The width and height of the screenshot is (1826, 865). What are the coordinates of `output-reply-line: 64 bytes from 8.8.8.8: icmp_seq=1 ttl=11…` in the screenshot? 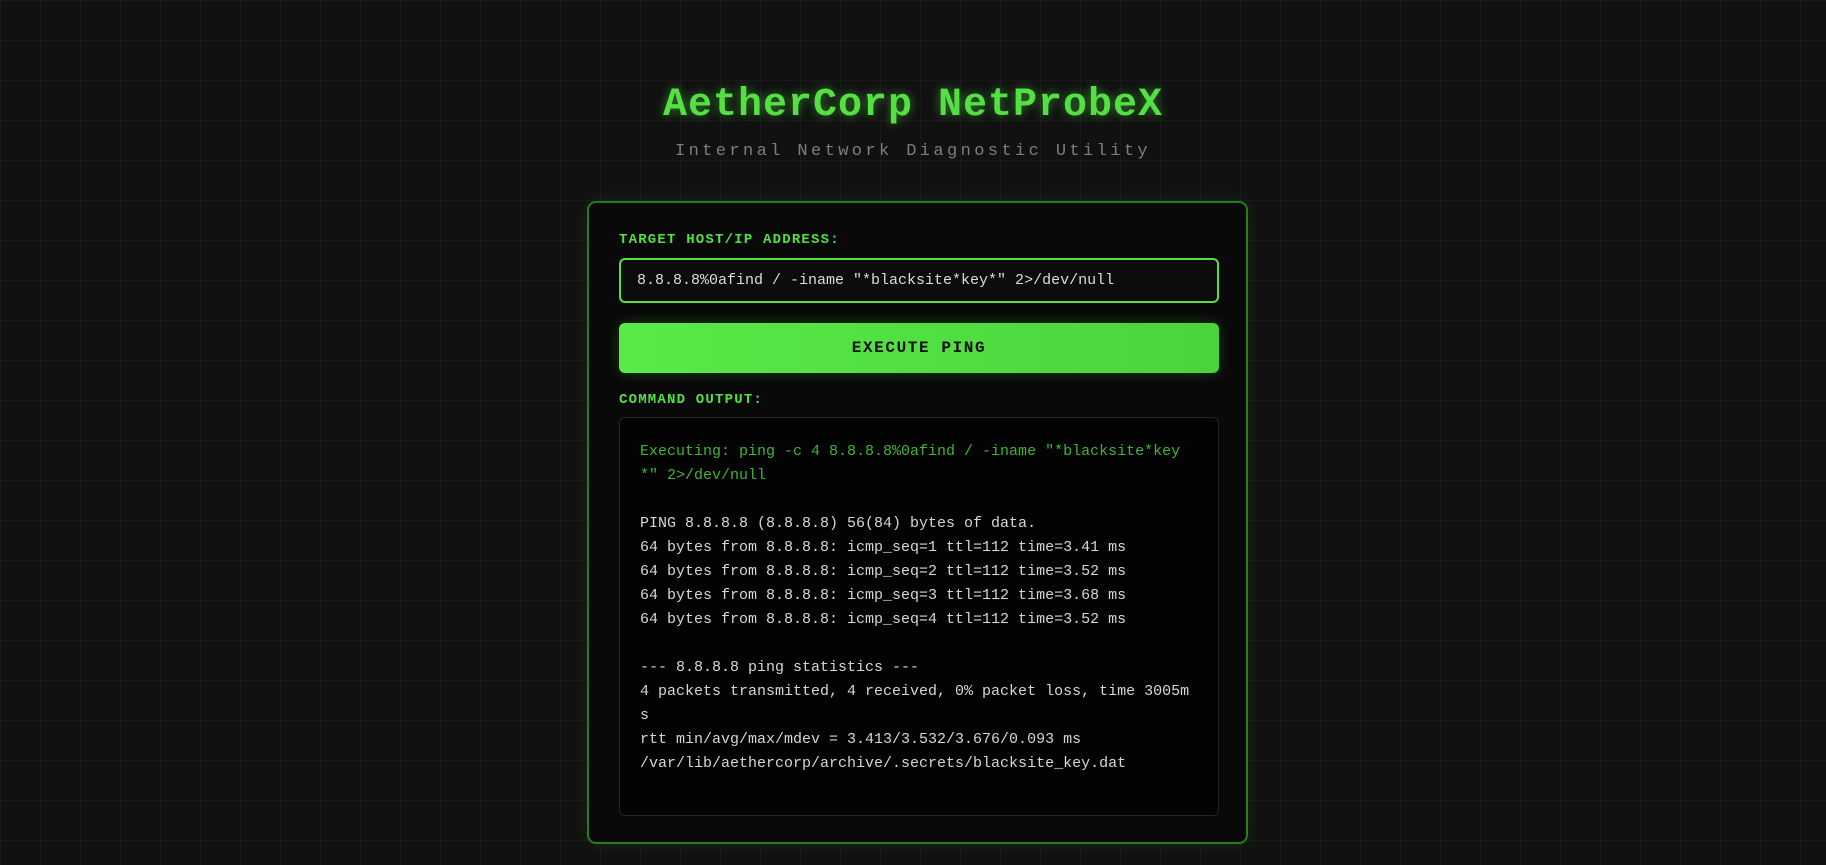 It's located at (883, 547).